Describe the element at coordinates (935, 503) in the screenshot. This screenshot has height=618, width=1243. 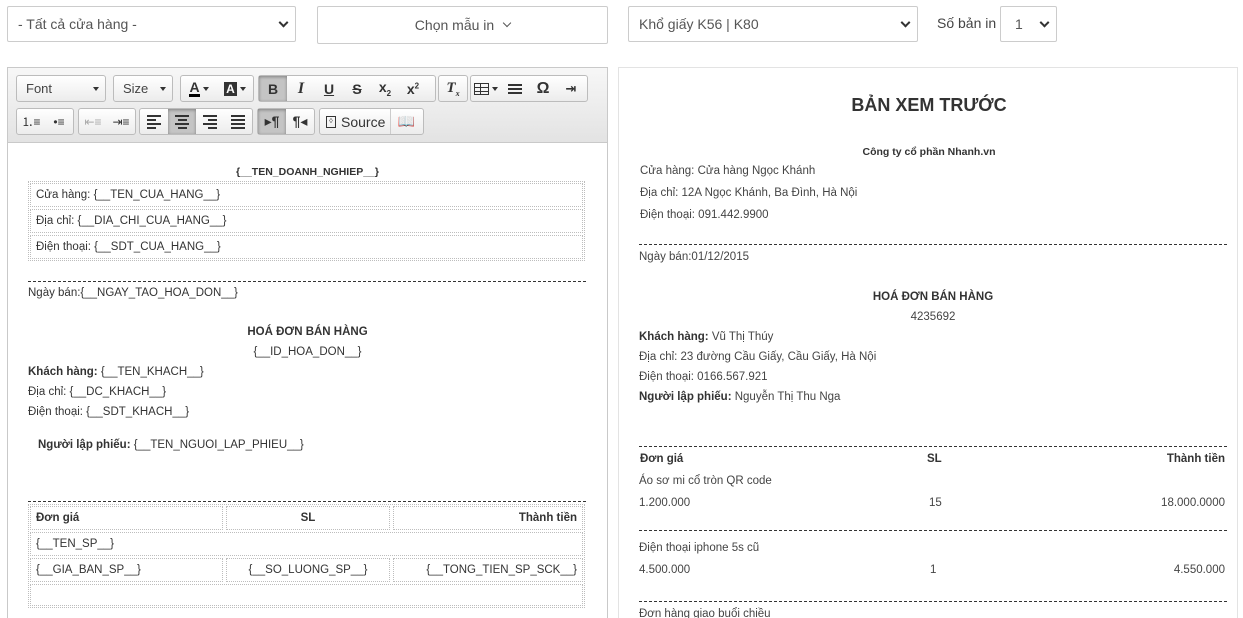
I see `preview-item-qty: 15` at that location.